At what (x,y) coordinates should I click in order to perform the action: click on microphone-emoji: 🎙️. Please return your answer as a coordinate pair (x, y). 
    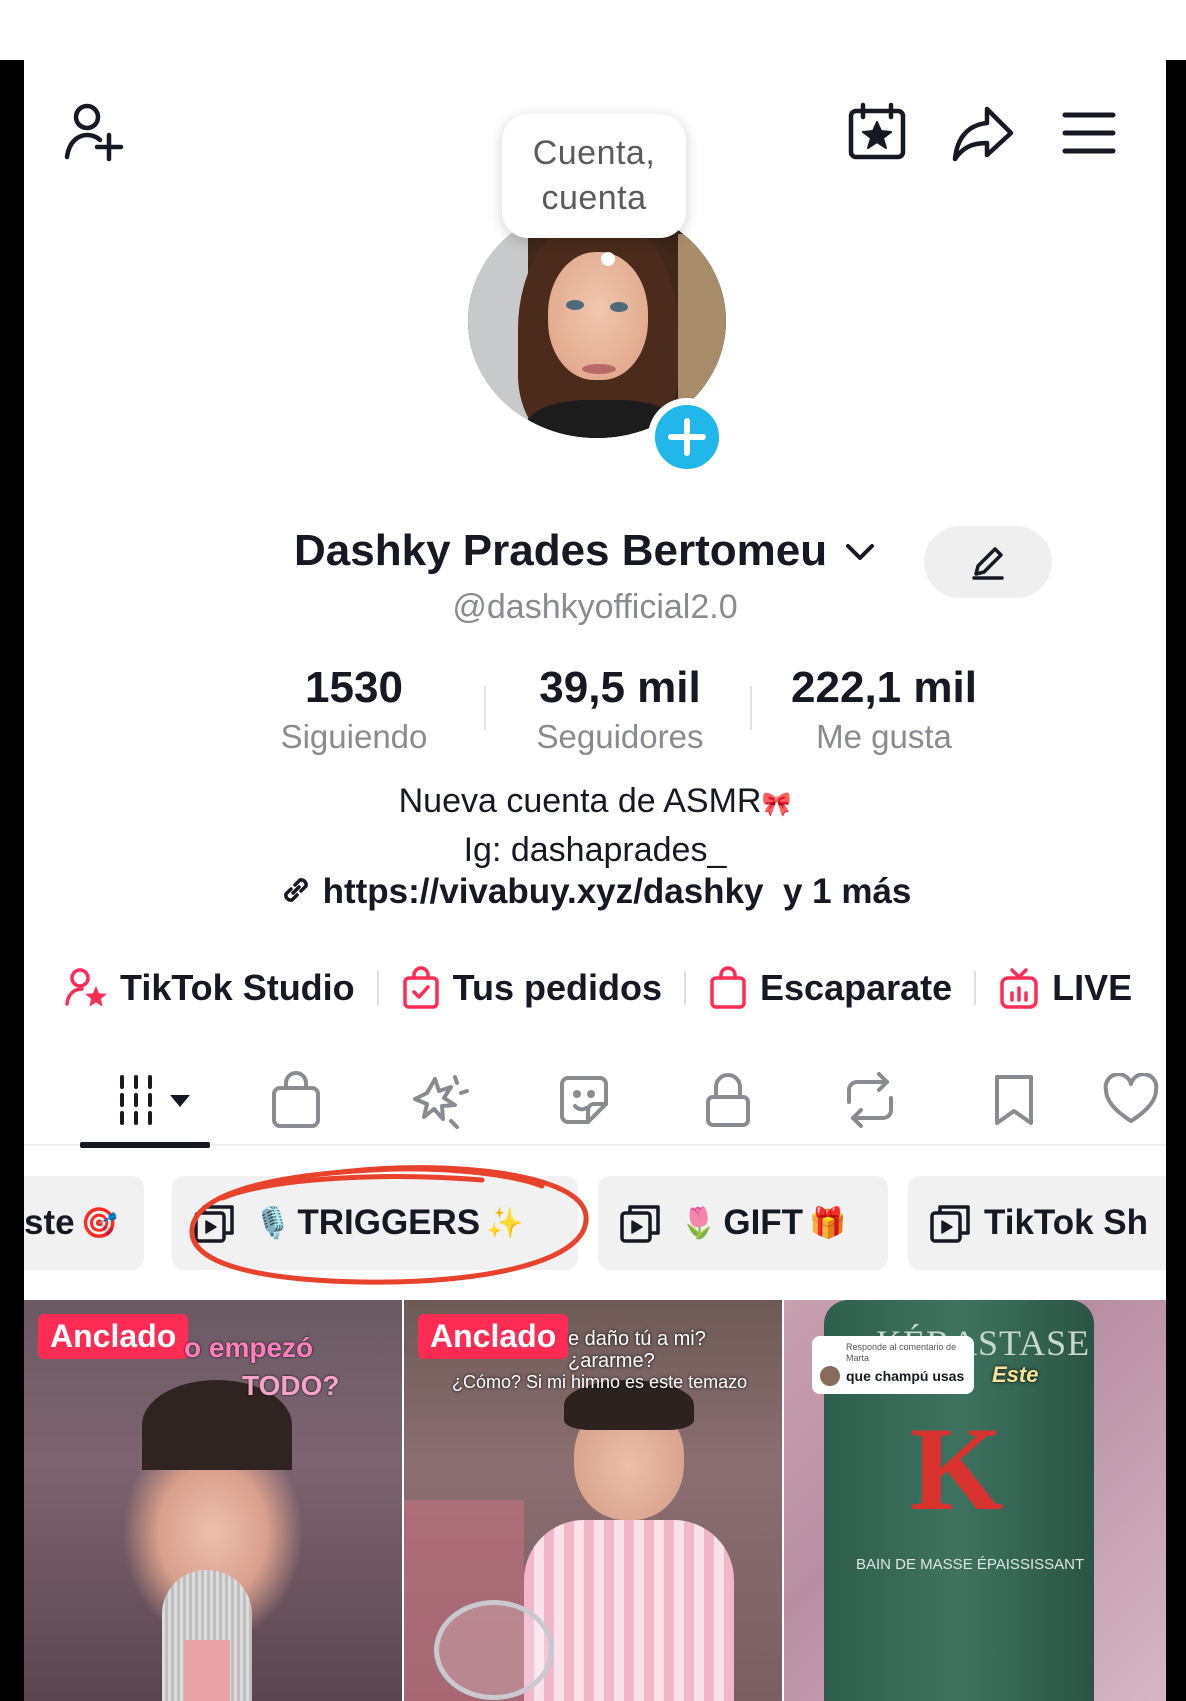
    Looking at the image, I should click on (273, 1223).